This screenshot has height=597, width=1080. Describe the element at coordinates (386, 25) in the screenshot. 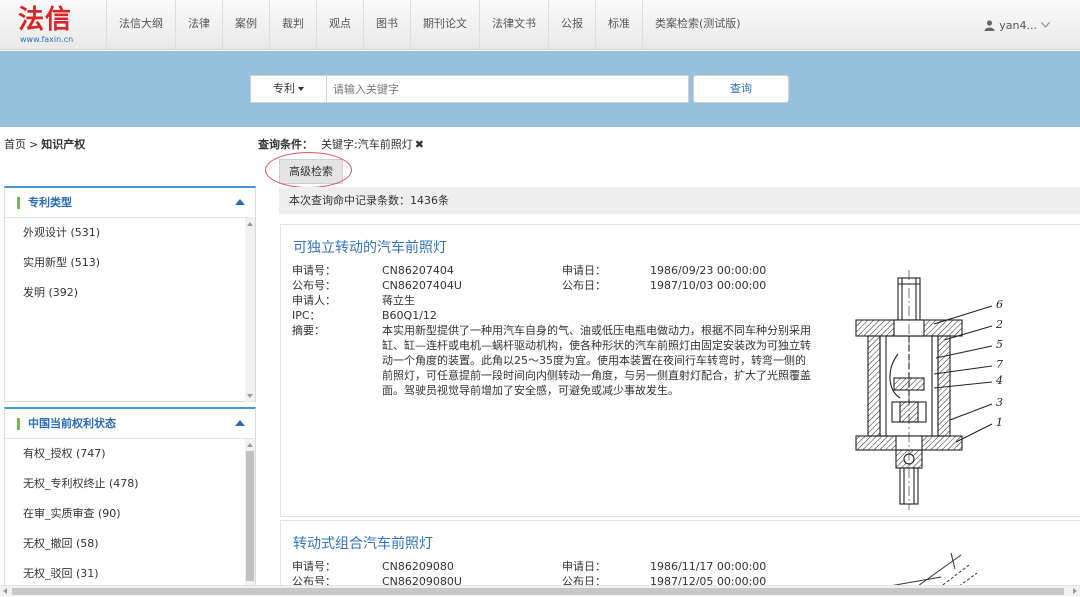

I see `nav-item-books: 图书` at that location.